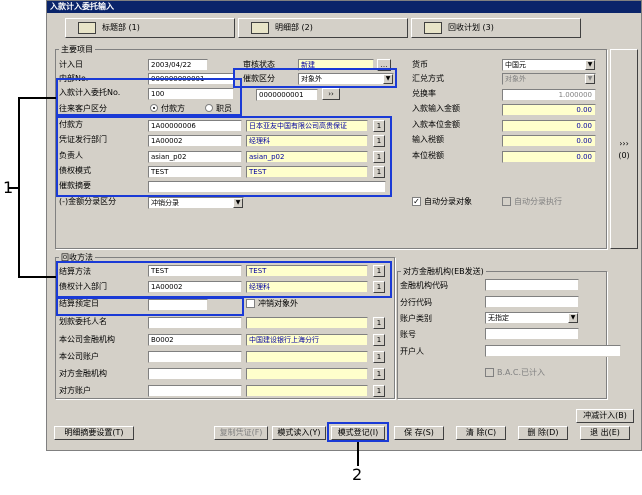  Describe the element at coordinates (543, 433) in the screenshot. I see `delete-button: 删 除(D)` at that location.